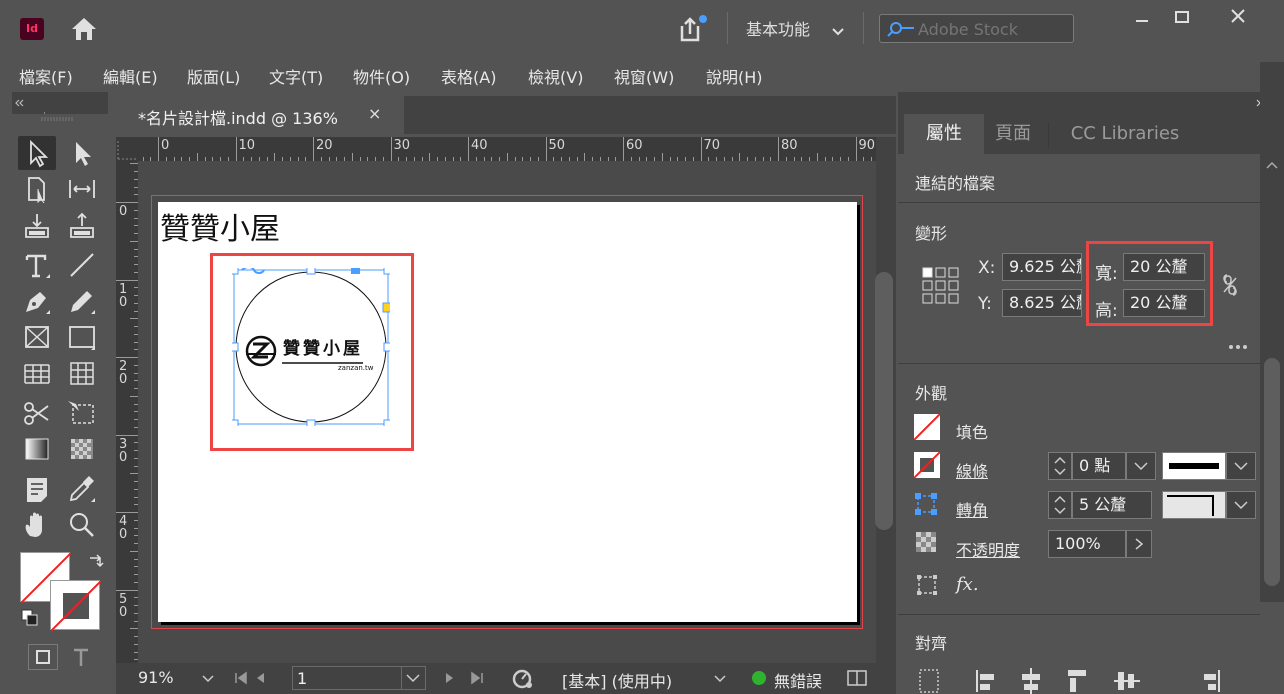 The height and width of the screenshot is (694, 1284). What do you see at coordinates (972, 509) in the screenshot?
I see `corner-label: 轉角` at bounding box center [972, 509].